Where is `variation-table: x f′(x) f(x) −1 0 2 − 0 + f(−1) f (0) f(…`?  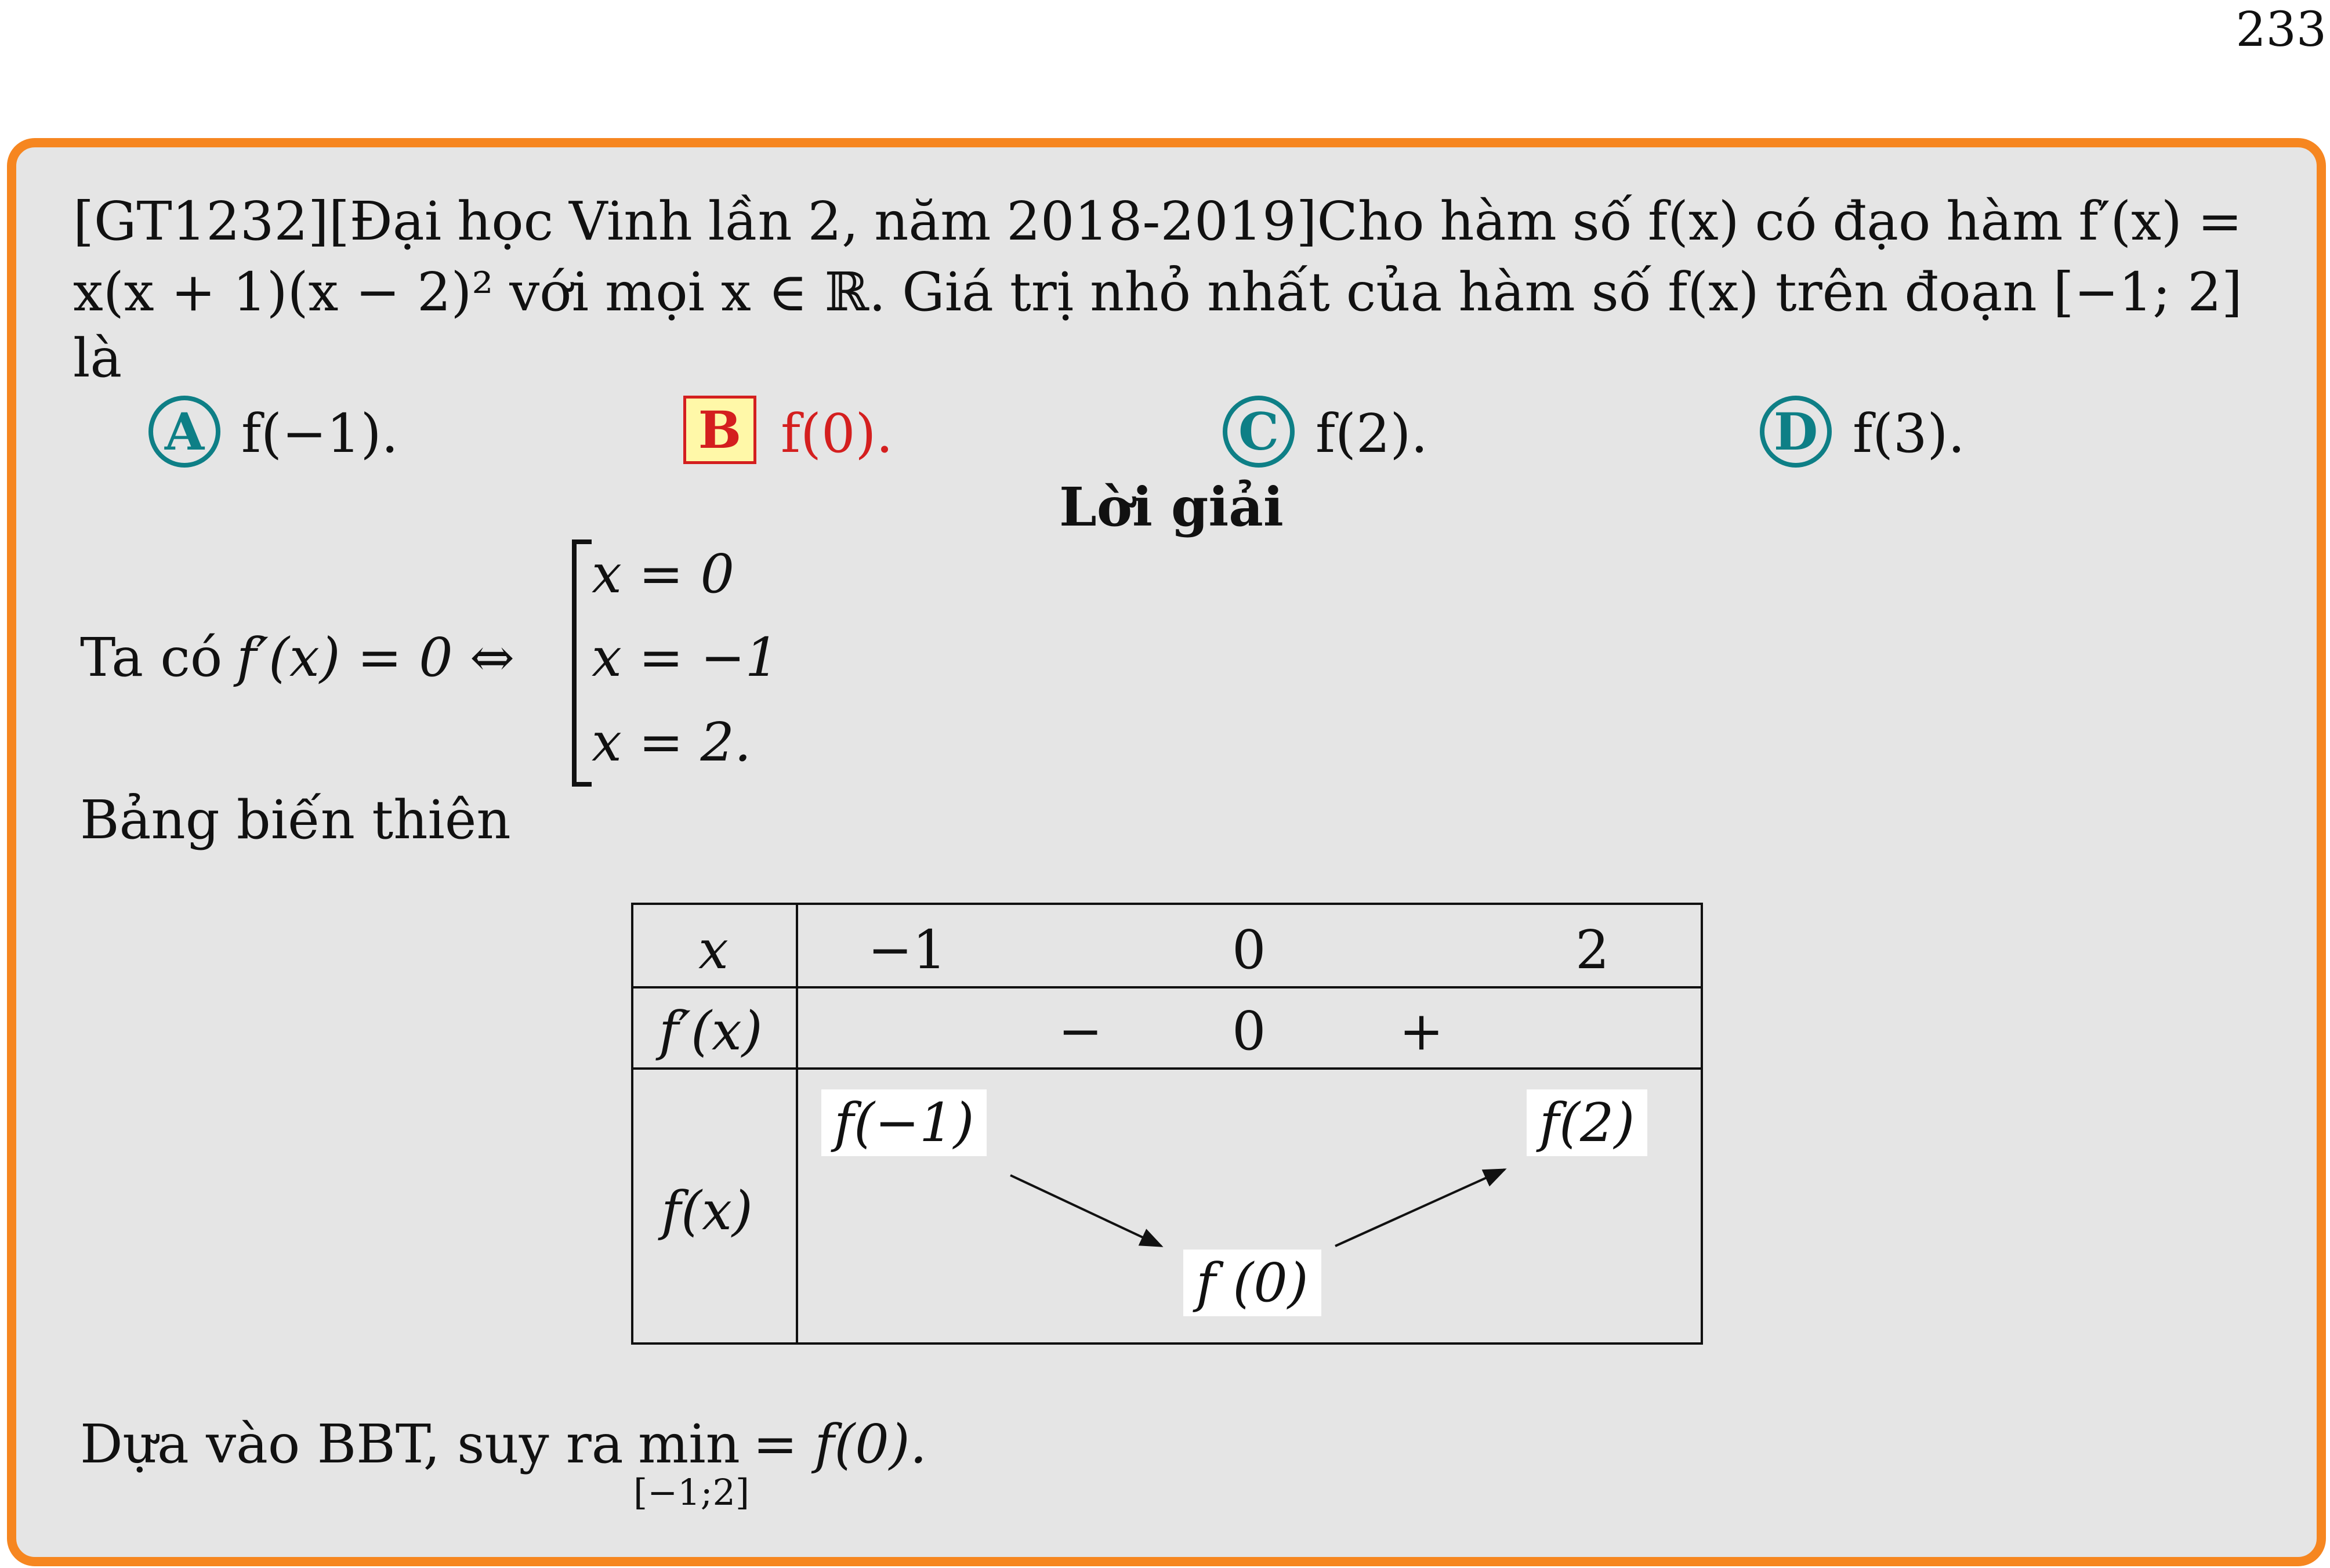 variation-table: x f′(x) f(x) −1 0 2 − 0 + f(−1) f (0) f(… is located at coordinates (1167, 1124).